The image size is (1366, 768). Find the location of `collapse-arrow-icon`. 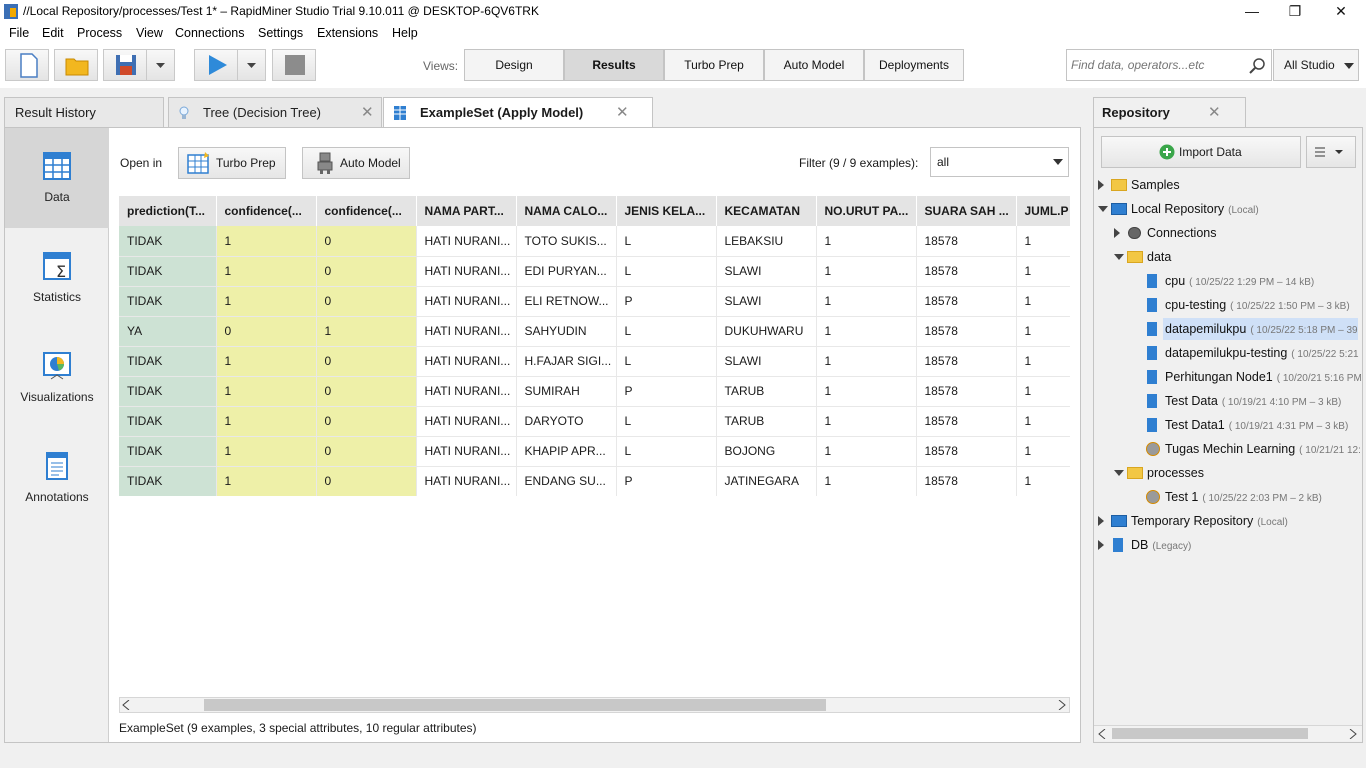

collapse-arrow-icon is located at coordinates (1119, 473).